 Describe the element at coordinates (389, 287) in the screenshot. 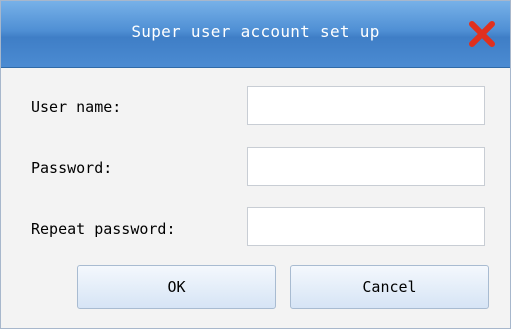

I see `cancel-button: Cancel` at that location.